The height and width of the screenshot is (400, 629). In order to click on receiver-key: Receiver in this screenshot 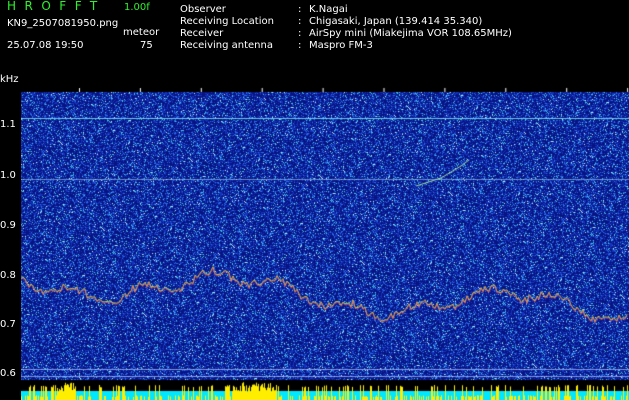, I will do `click(202, 33)`.